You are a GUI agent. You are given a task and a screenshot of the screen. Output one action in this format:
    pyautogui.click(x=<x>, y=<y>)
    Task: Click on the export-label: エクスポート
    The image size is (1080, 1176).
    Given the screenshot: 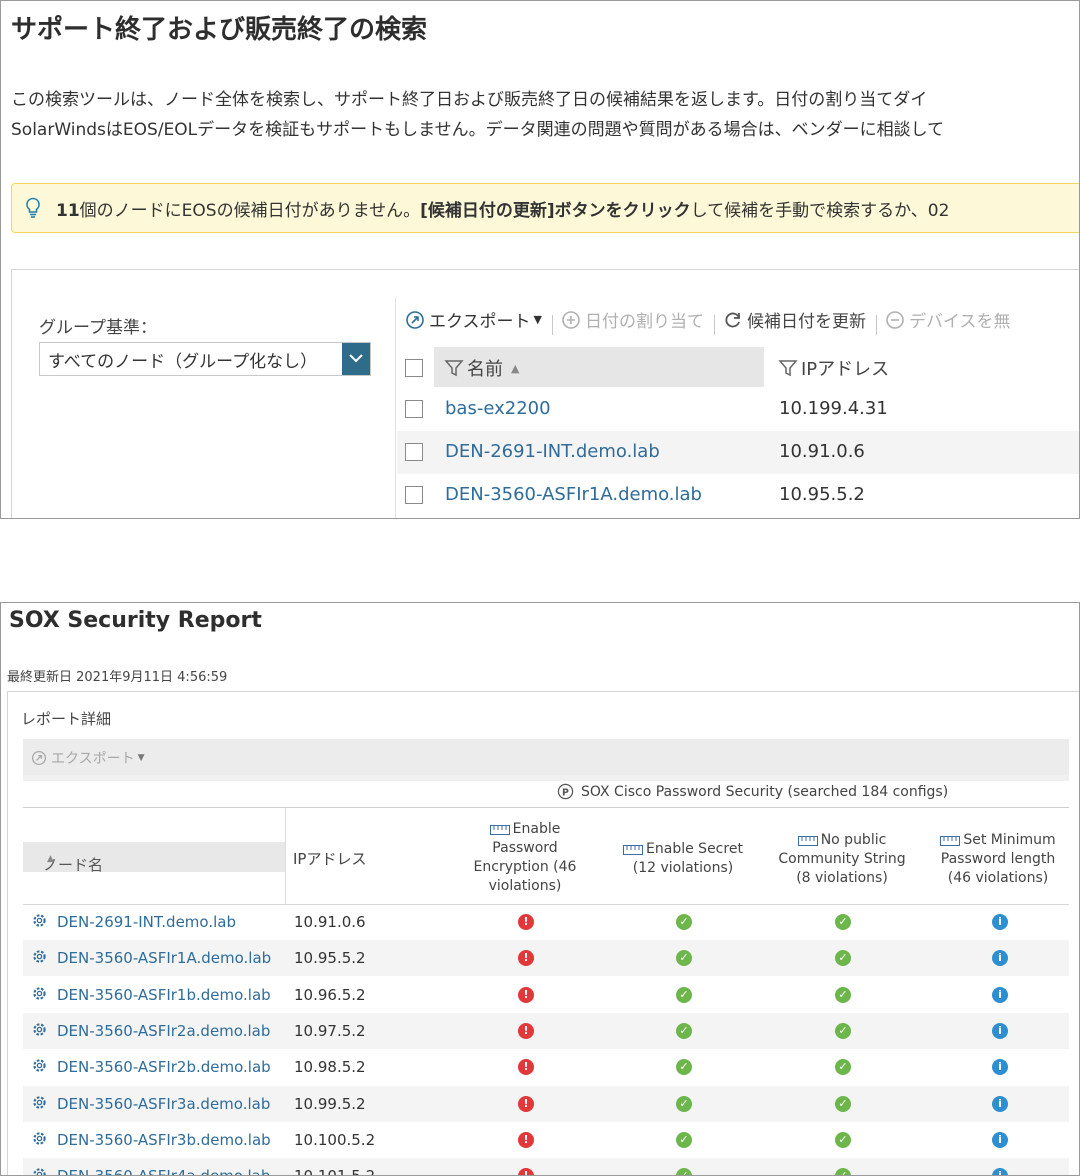 What is the action you would take?
    pyautogui.click(x=480, y=322)
    